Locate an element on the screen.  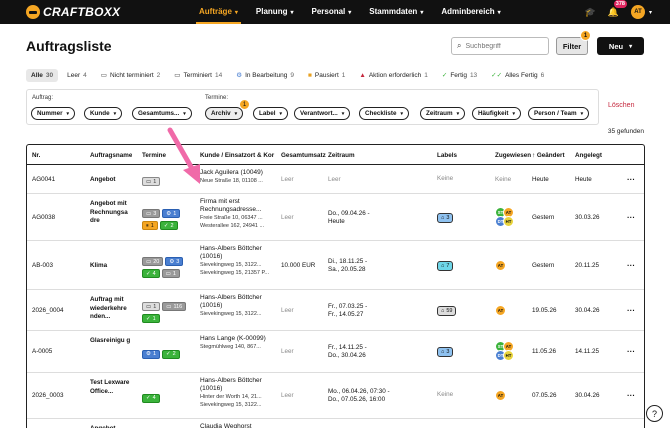
tab-1: Leer 4 is located at coordinates (77, 75).